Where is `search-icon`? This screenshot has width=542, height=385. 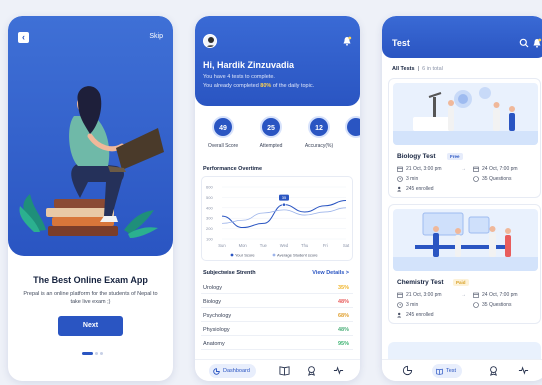
search-icon is located at coordinates (524, 43).